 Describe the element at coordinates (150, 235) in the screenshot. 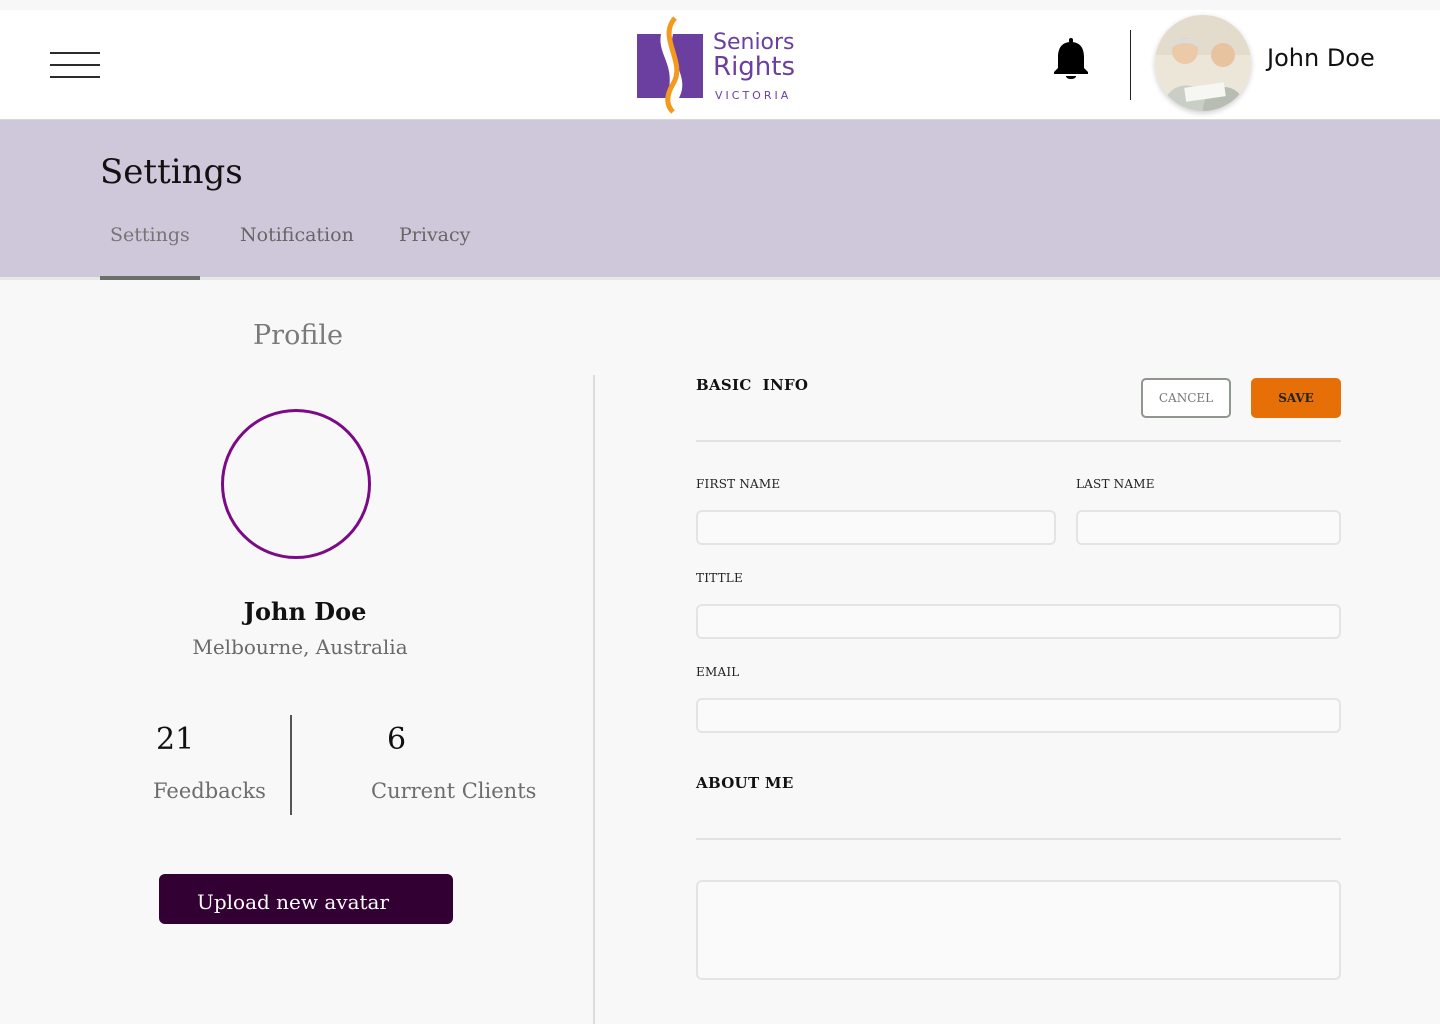

I see `tab-settings: Settings` at that location.